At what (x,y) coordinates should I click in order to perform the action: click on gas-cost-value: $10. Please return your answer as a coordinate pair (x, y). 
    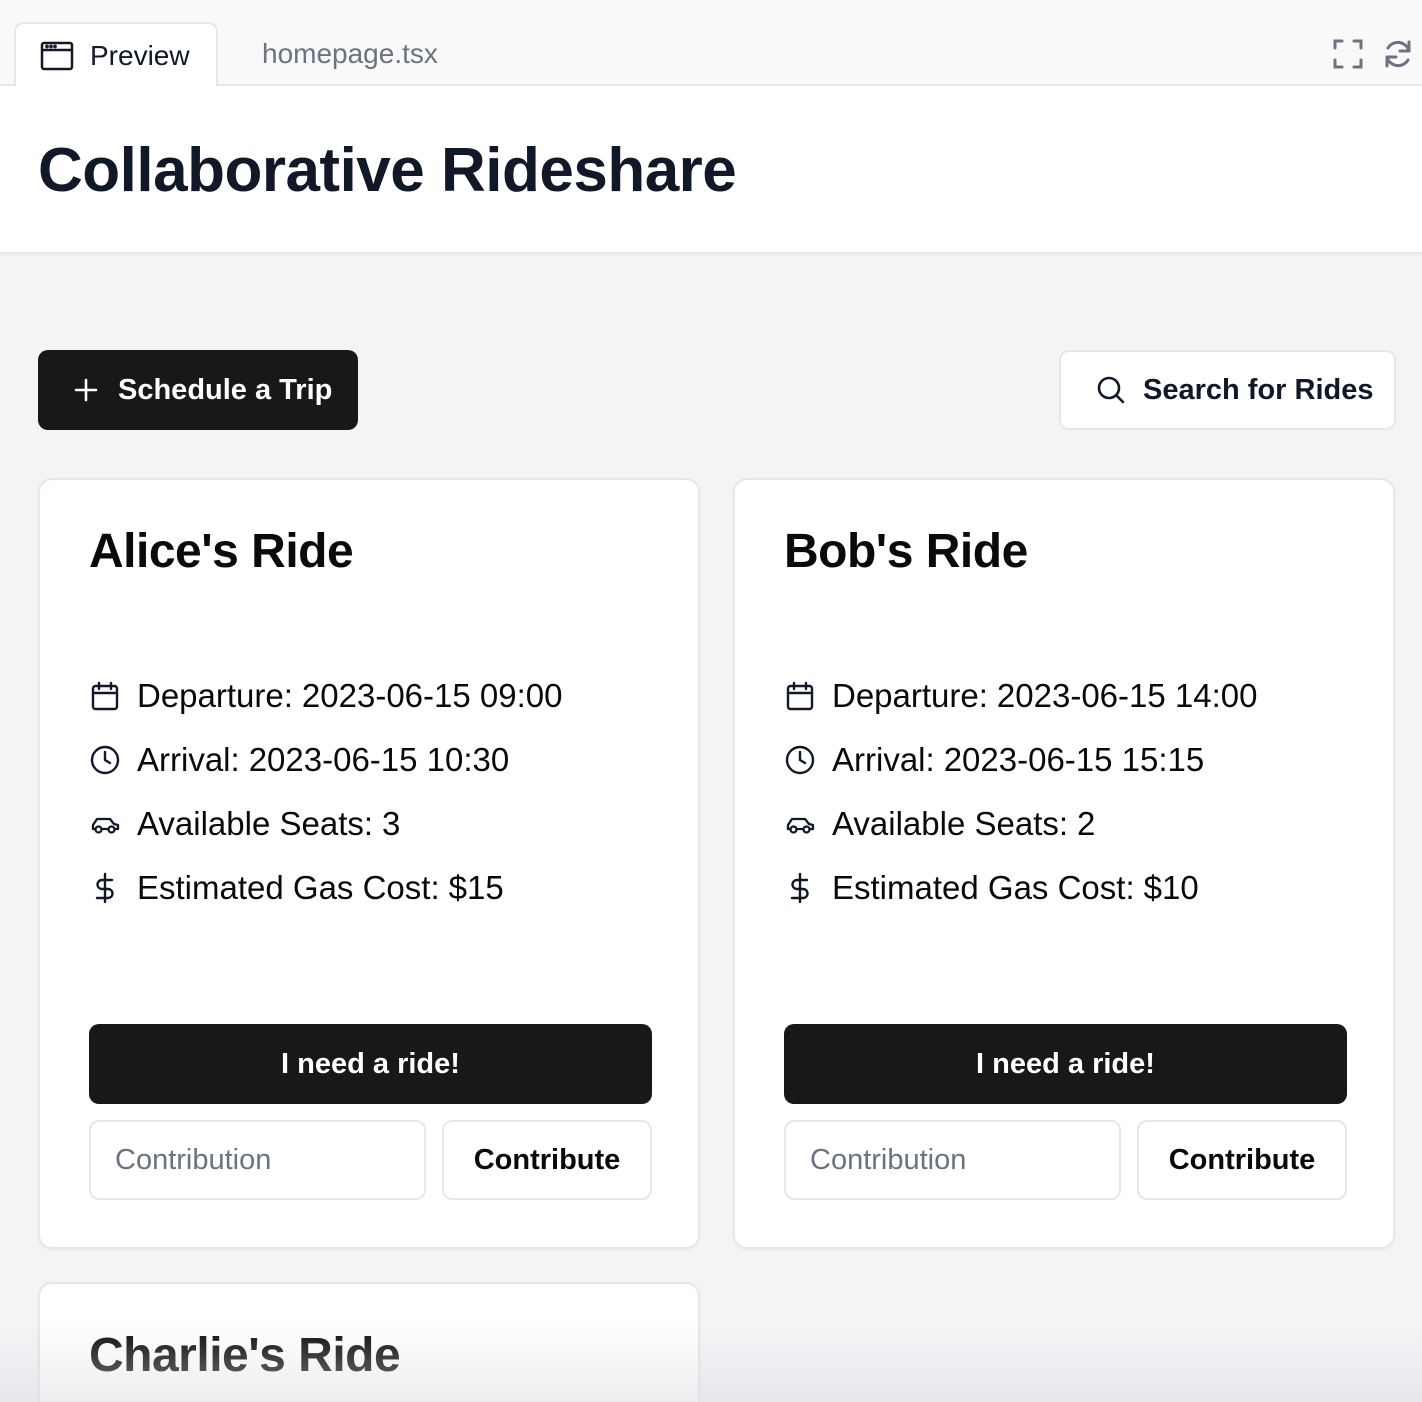
    Looking at the image, I should click on (1171, 887).